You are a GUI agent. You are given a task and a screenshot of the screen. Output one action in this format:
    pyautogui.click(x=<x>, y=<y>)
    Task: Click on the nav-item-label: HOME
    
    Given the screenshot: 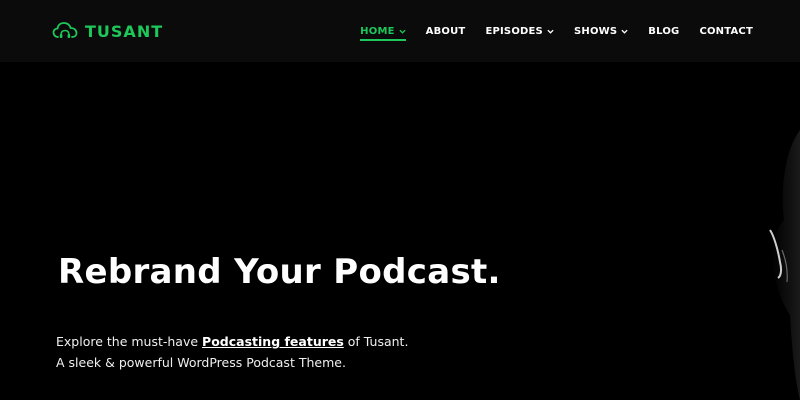 What is the action you would take?
    pyautogui.click(x=377, y=31)
    